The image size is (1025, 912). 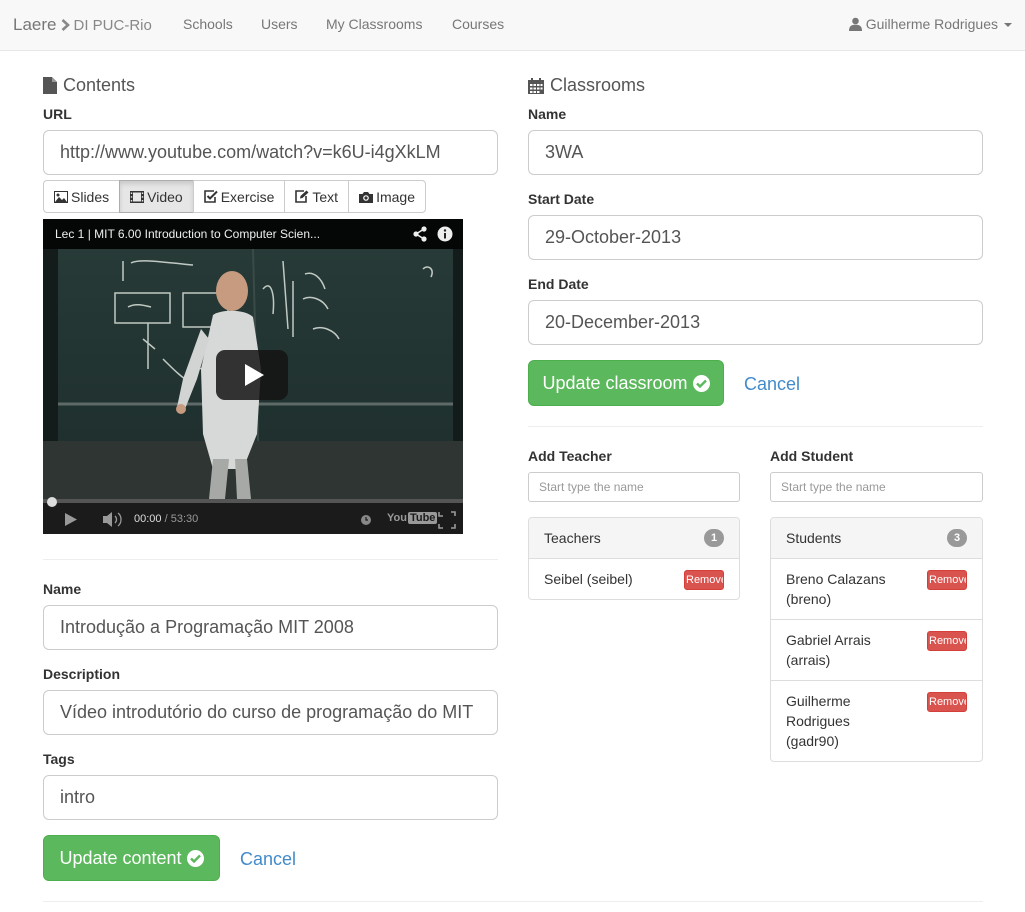 I want to click on update-content-button: Update content, so click(x=131, y=858).